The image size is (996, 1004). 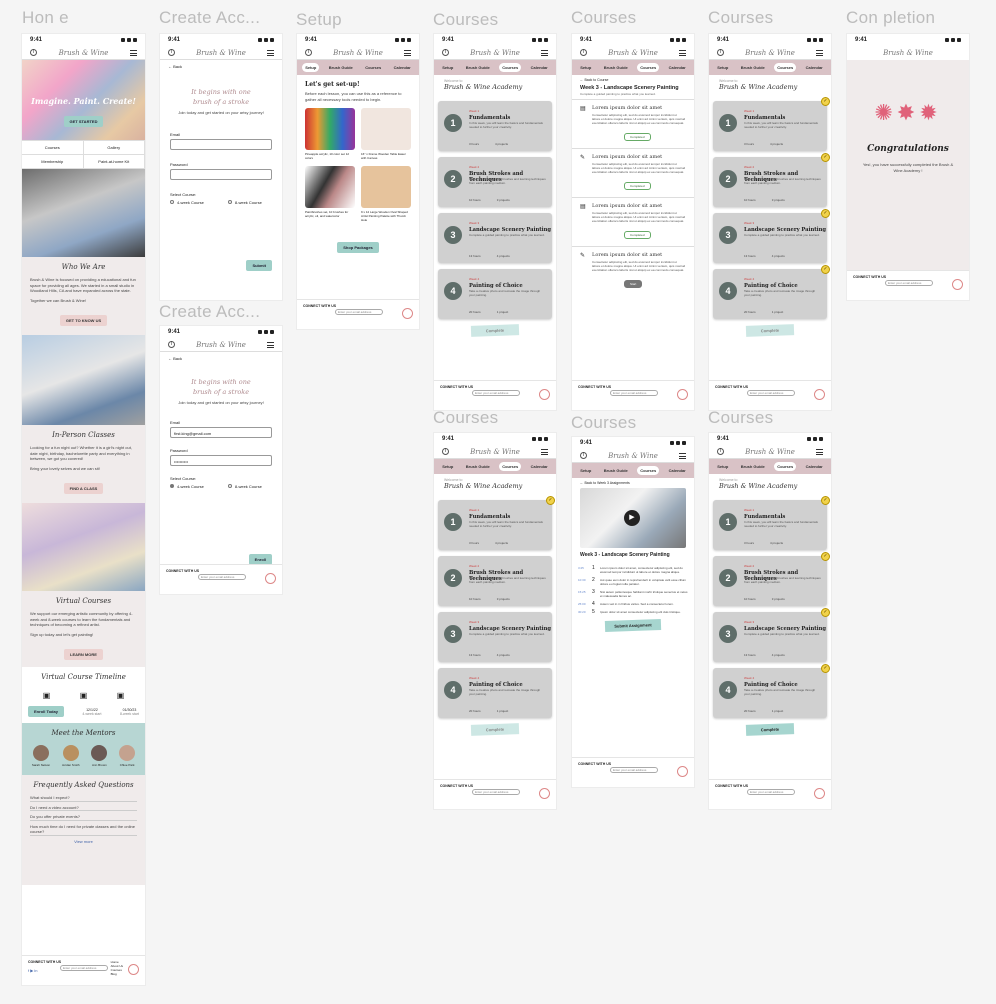 I want to click on grid-membership: Membership, so click(x=53, y=162).